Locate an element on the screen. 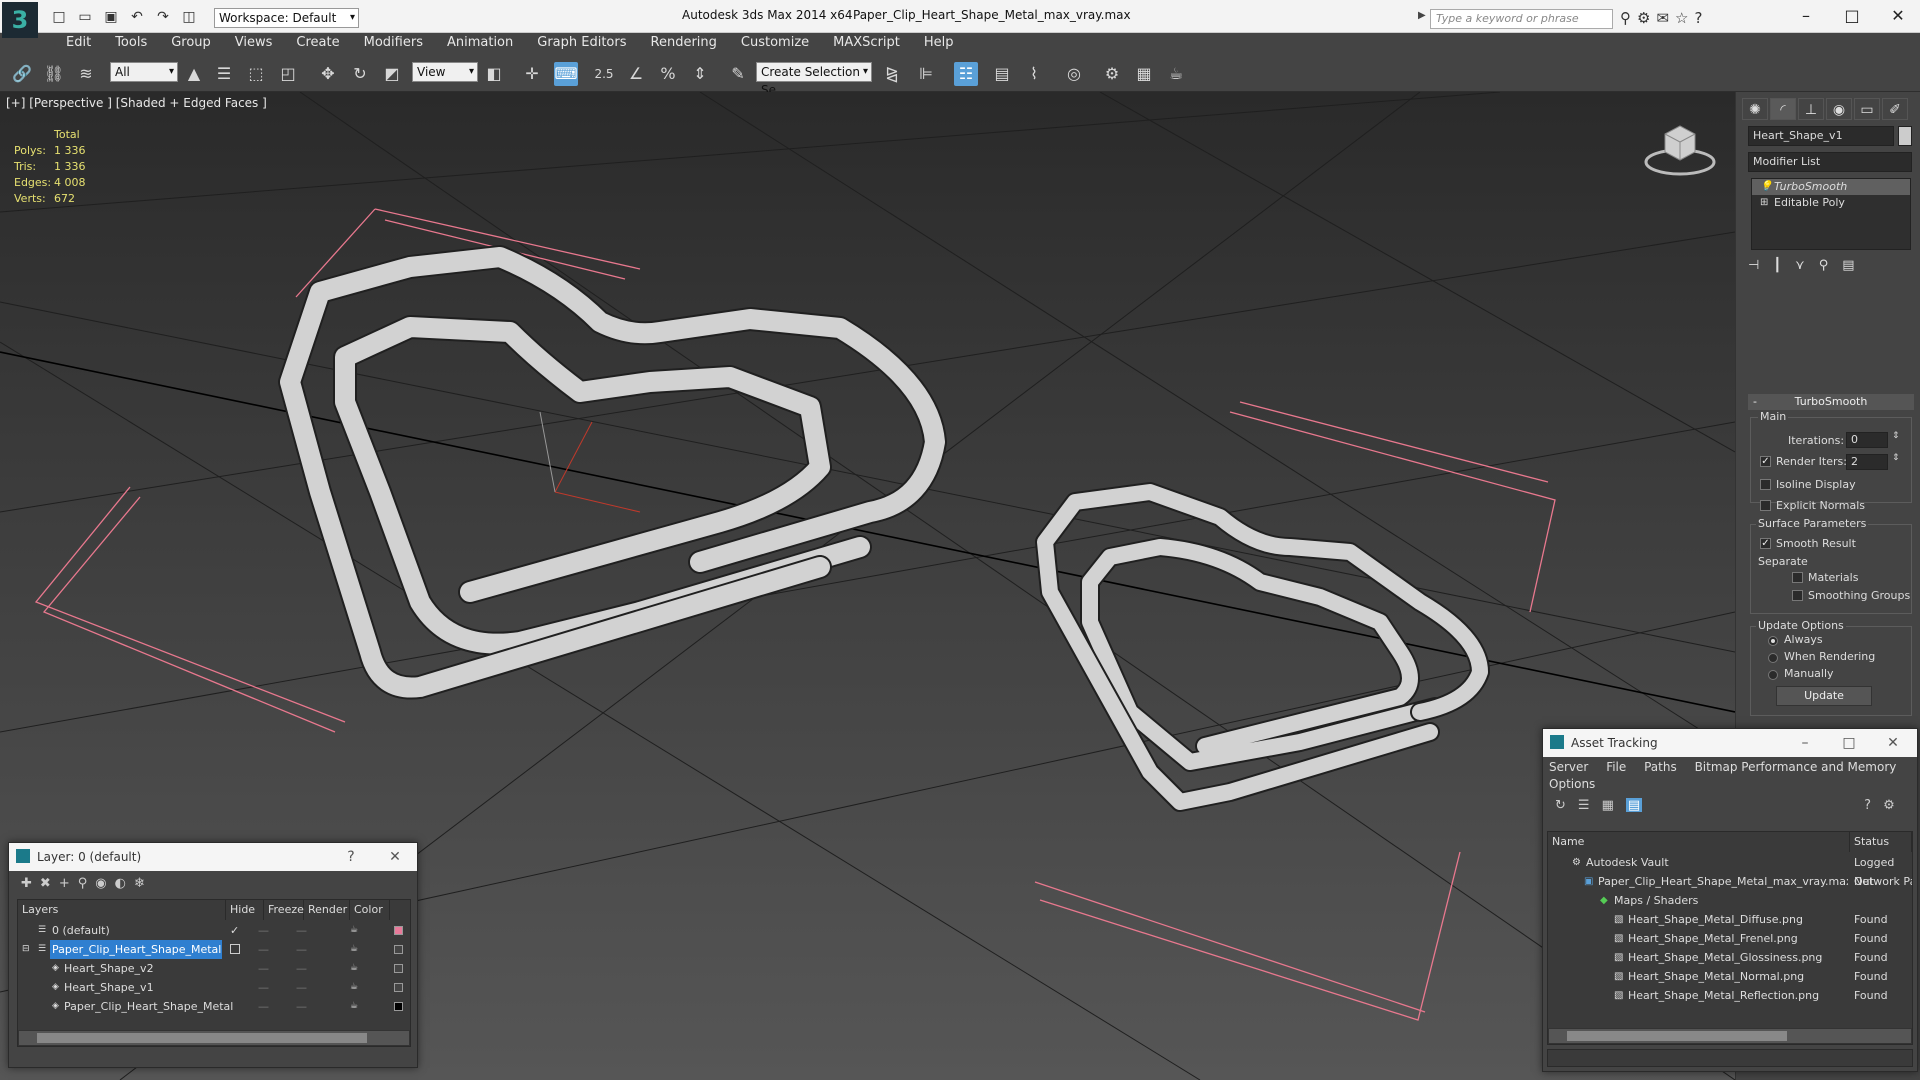 The width and height of the screenshot is (1920, 1080). menu-help: Help is located at coordinates (939, 43).